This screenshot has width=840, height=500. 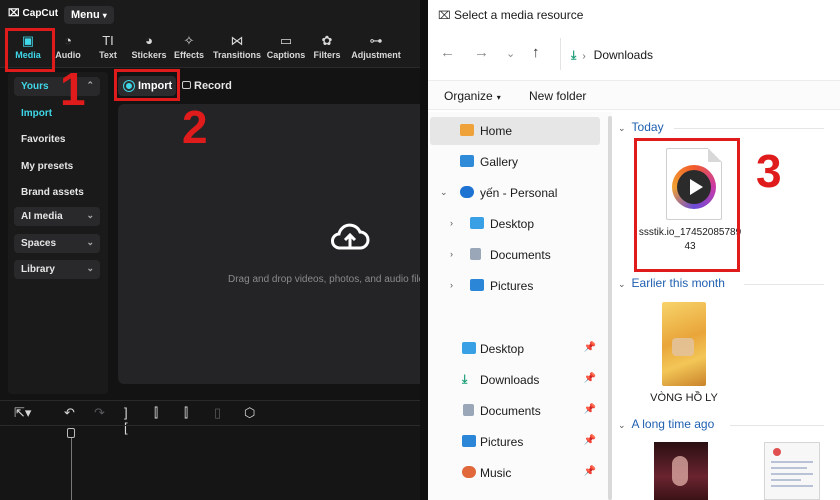 I want to click on forward-icon: →, so click(x=481, y=52).